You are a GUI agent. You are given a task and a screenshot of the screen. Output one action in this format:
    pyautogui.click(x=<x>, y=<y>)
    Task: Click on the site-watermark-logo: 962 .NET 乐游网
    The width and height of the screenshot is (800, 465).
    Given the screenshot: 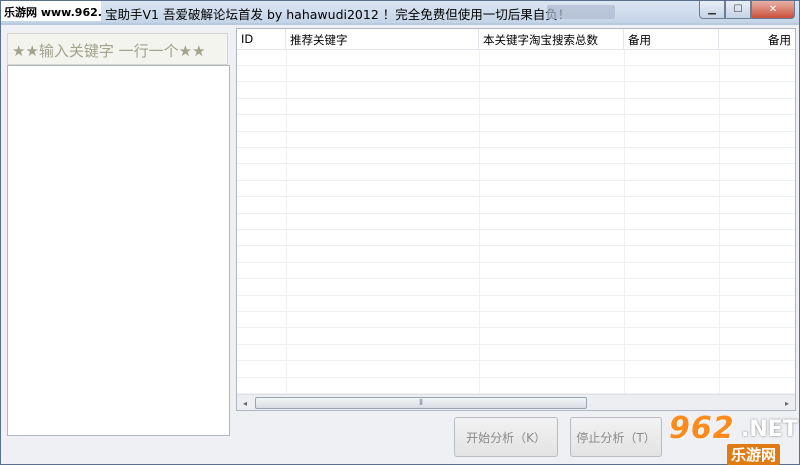 What is the action you would take?
    pyautogui.click(x=730, y=438)
    